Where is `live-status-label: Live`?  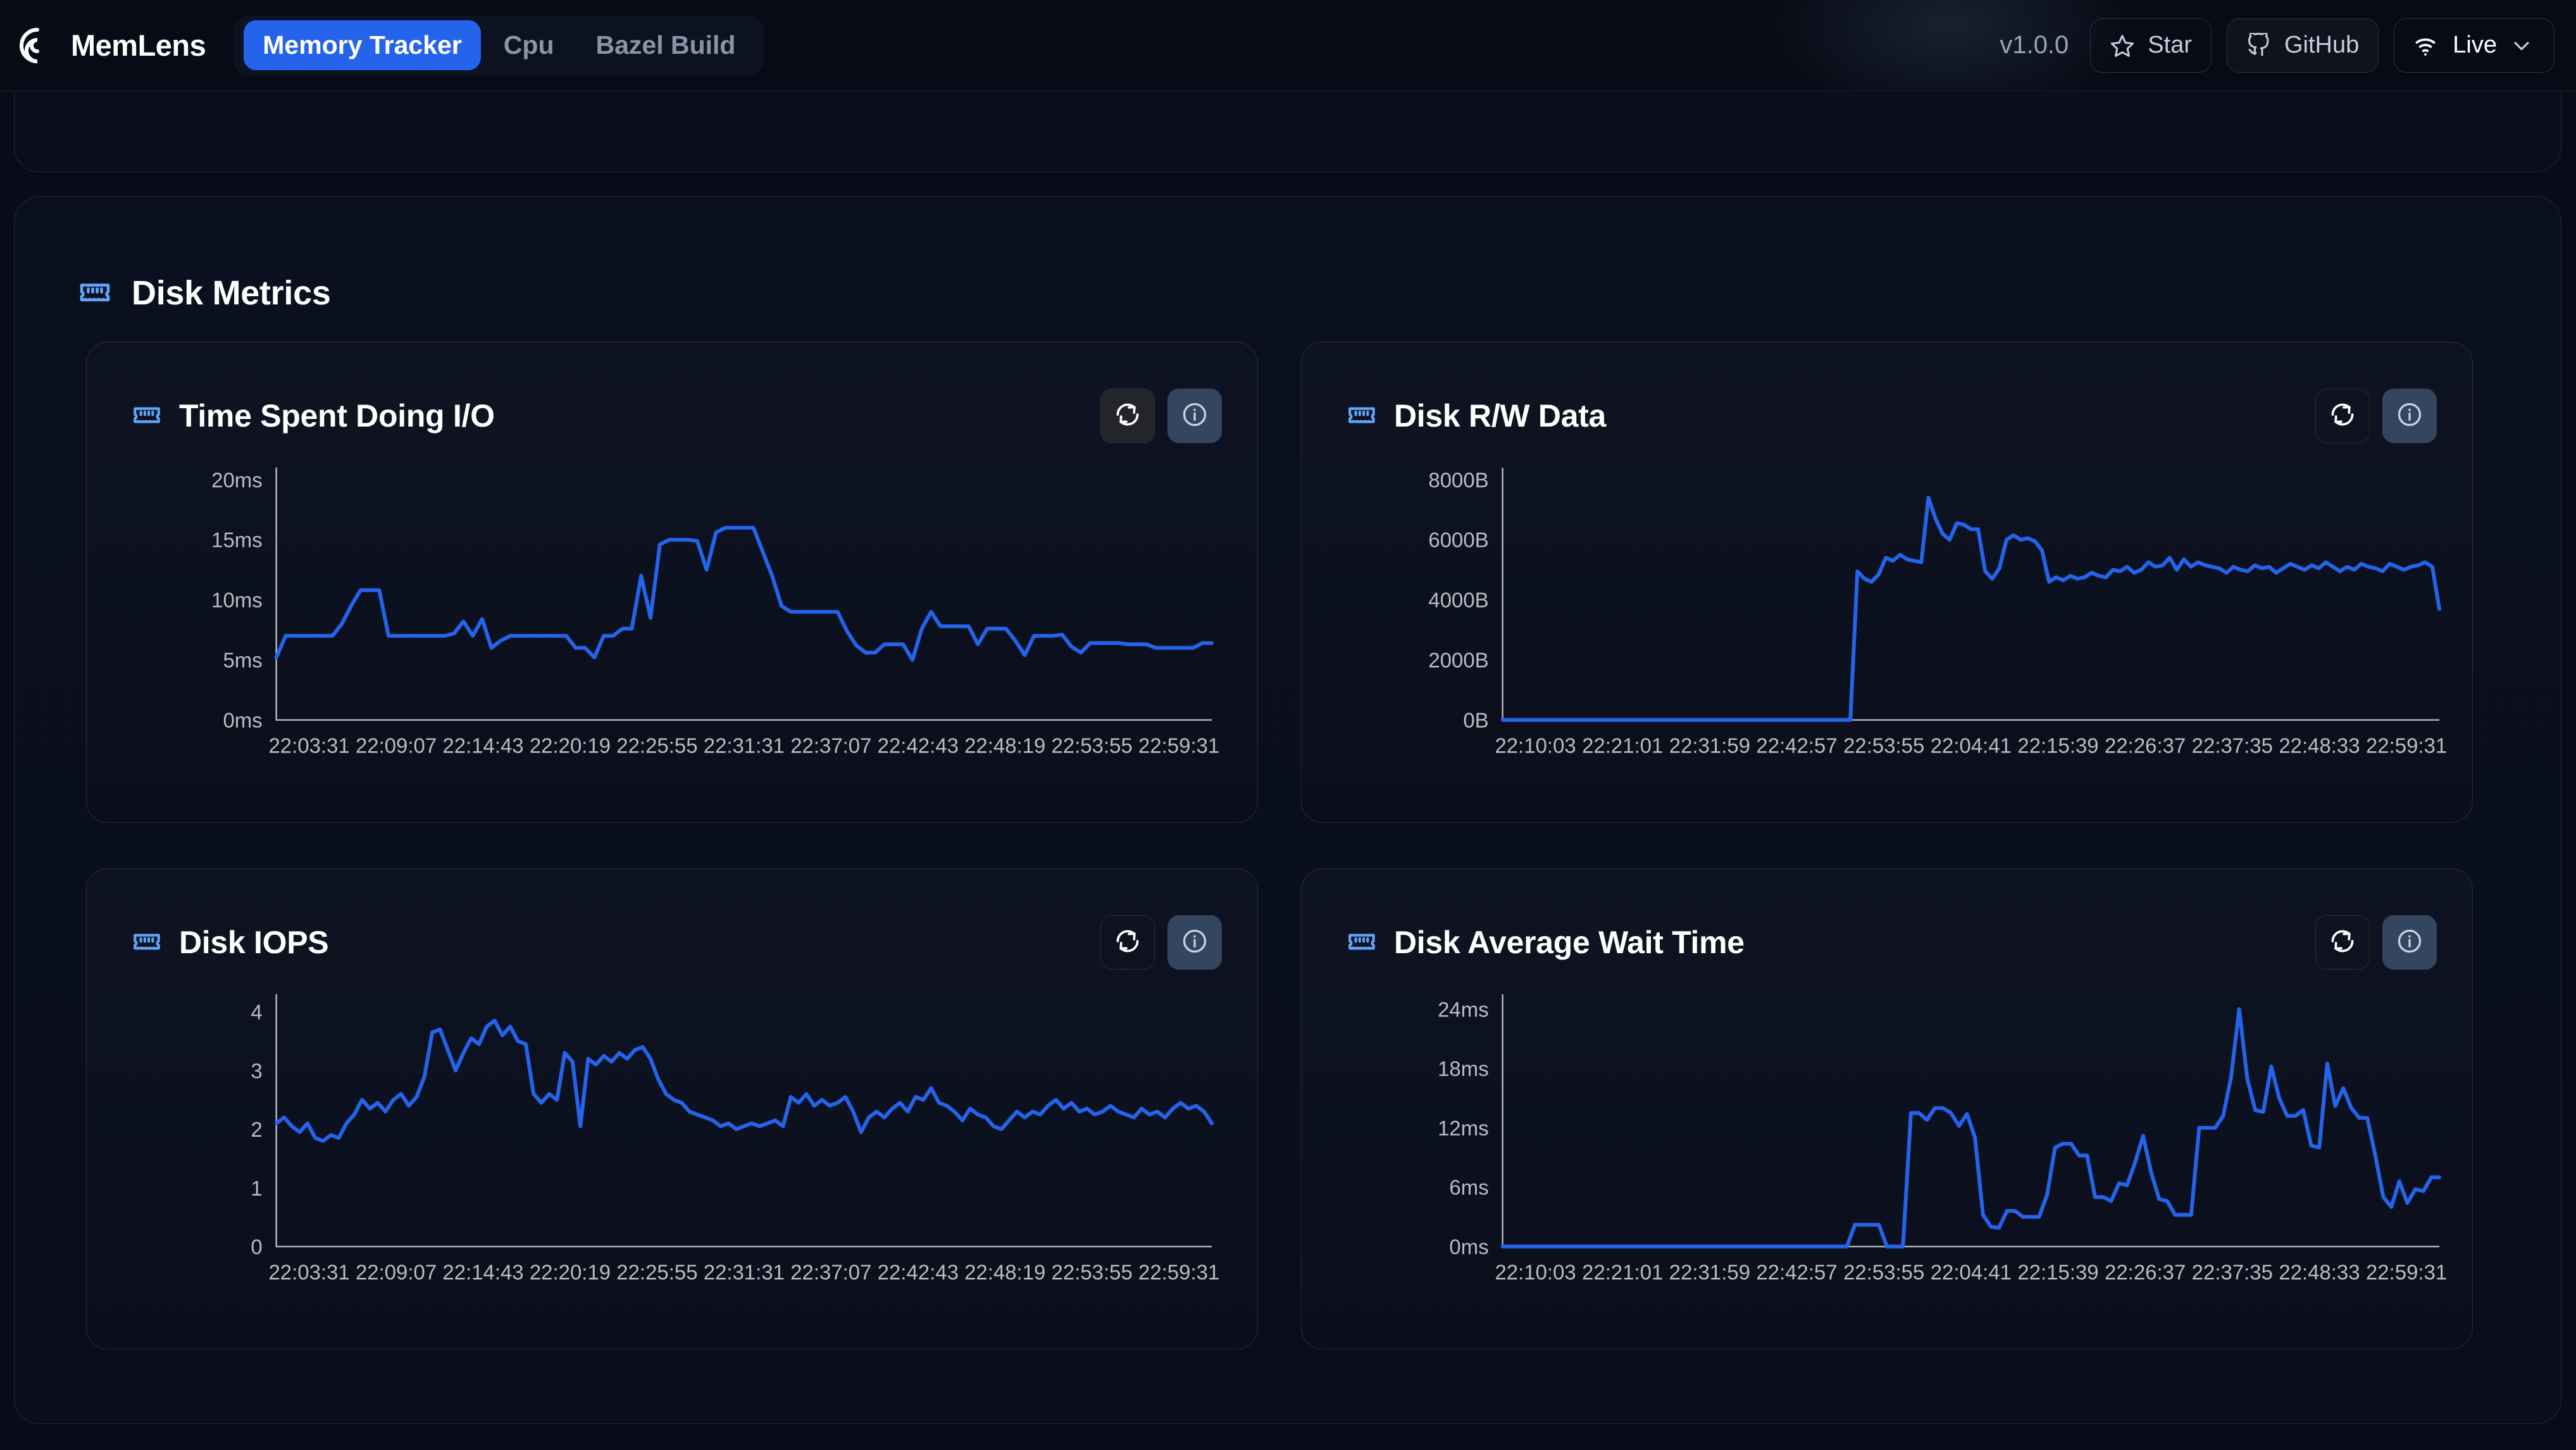
live-status-label: Live is located at coordinates (2475, 45).